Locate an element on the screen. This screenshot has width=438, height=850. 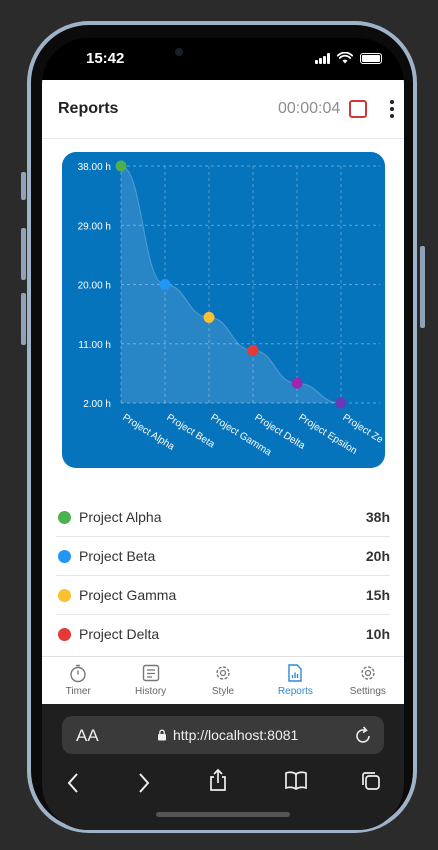
tab-label: Style is located at coordinates (223, 691).